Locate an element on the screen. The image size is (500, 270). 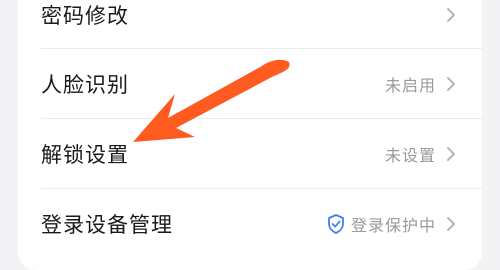
password-change-label: 密码修改 is located at coordinates (85, 16).